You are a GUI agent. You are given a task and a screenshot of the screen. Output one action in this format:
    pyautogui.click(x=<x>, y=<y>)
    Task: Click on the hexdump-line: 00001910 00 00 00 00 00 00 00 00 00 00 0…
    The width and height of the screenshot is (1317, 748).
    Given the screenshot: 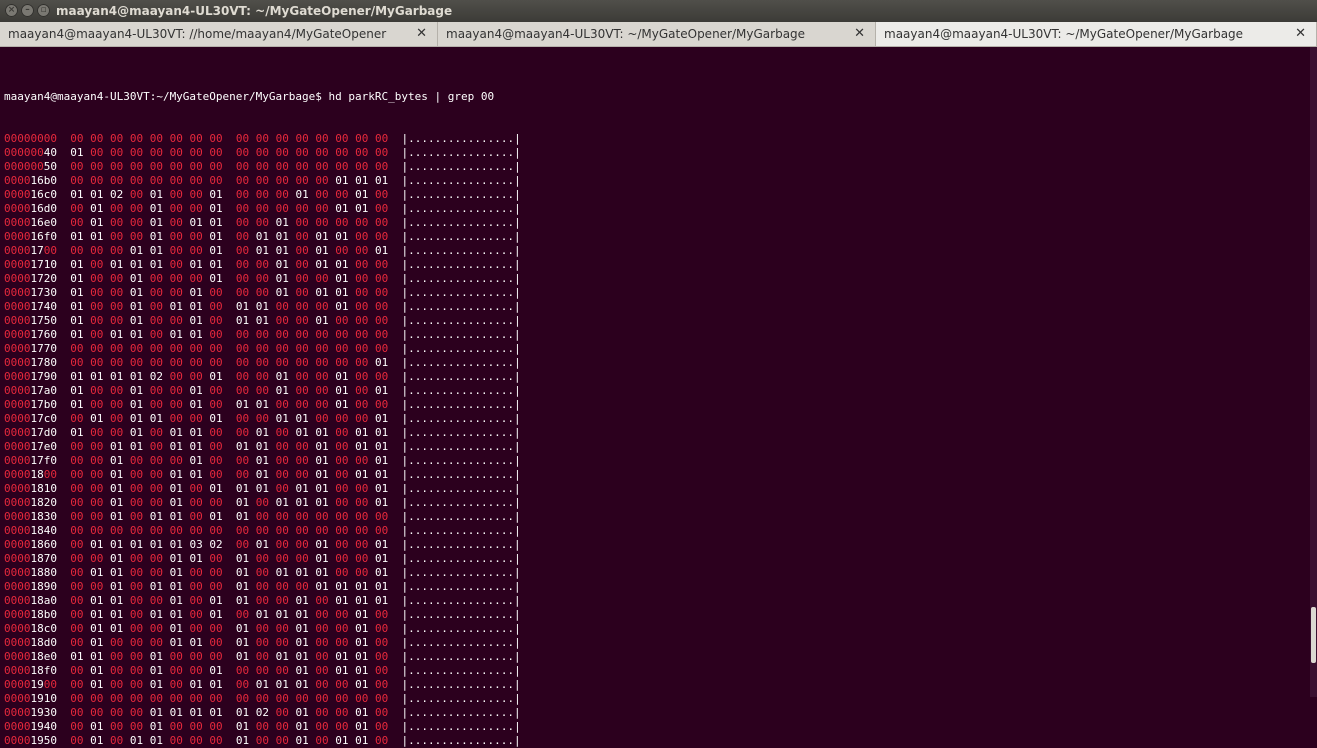 What is the action you would take?
    pyautogui.click(x=262, y=699)
    